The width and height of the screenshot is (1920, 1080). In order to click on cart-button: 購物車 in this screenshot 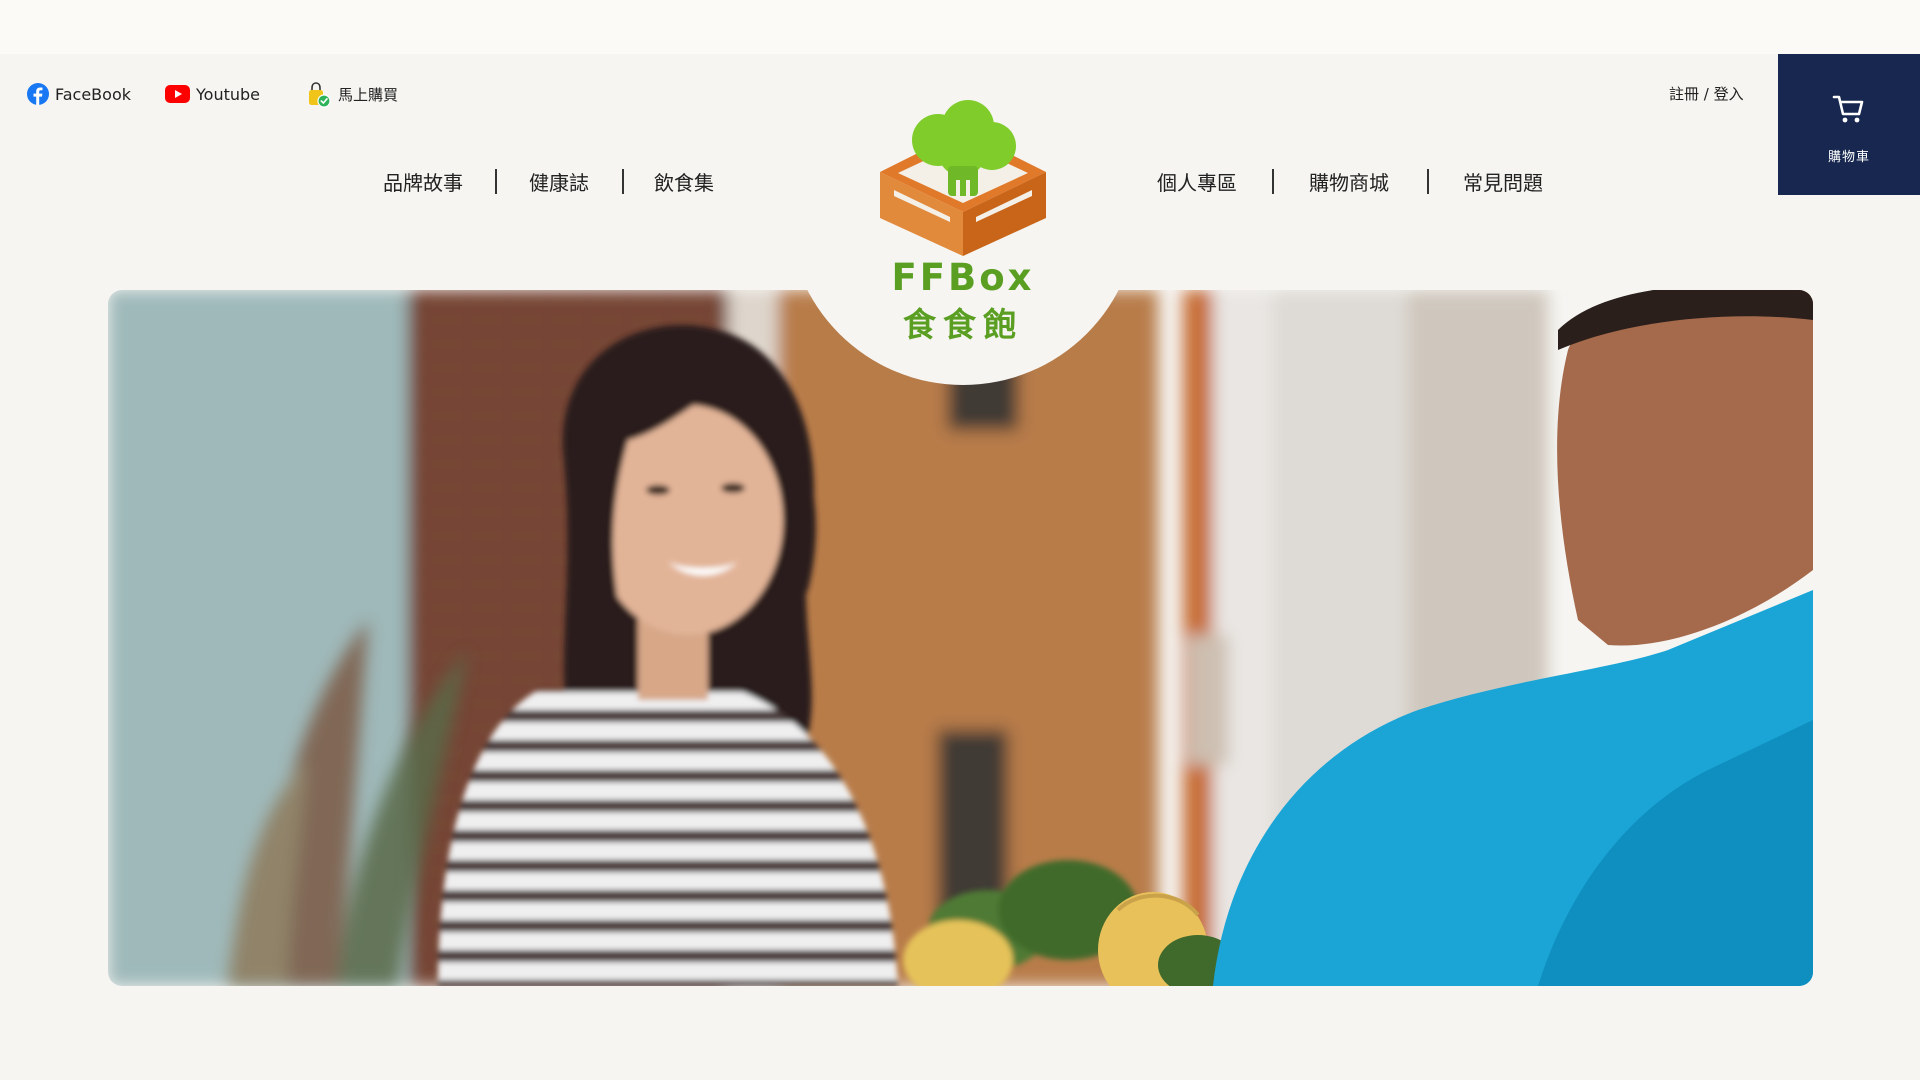, I will do `click(1849, 124)`.